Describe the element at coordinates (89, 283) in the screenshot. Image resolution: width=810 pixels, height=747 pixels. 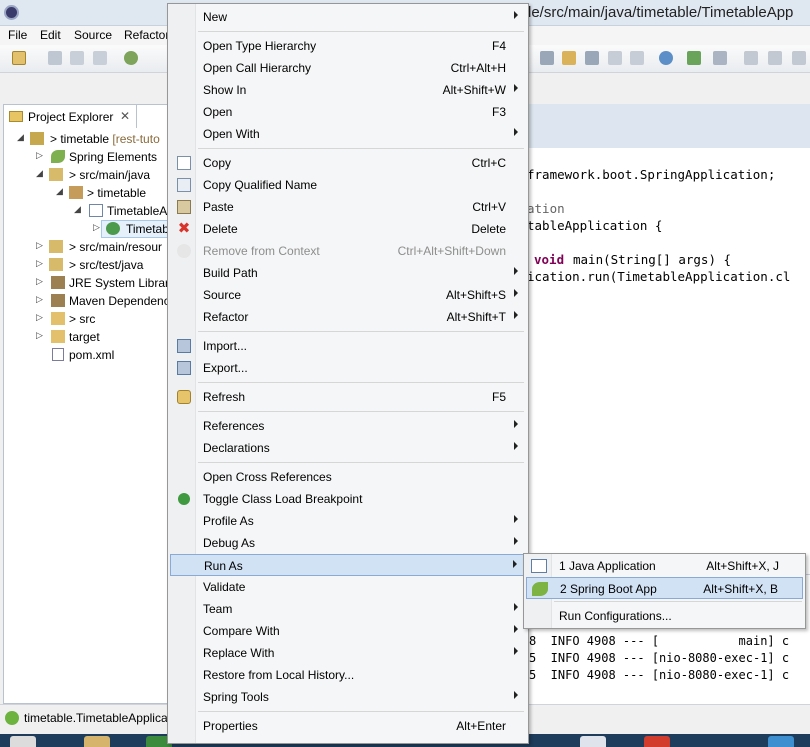
I see `tree-item-jre-library: ▷ JRE System Library` at that location.